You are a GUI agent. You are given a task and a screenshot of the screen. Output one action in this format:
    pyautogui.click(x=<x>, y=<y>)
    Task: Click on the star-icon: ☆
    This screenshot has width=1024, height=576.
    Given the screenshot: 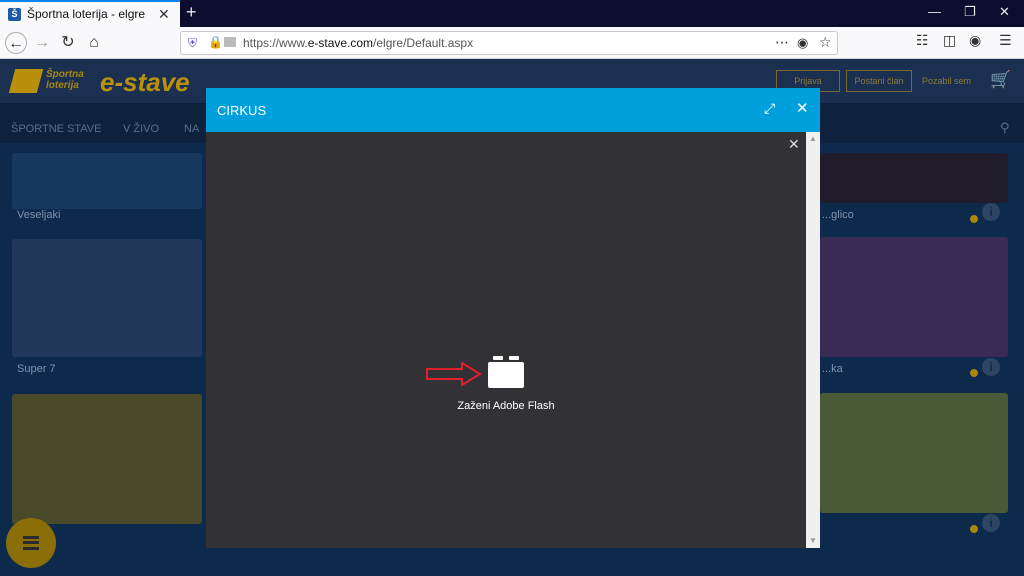 What is the action you would take?
    pyautogui.click(x=825, y=42)
    